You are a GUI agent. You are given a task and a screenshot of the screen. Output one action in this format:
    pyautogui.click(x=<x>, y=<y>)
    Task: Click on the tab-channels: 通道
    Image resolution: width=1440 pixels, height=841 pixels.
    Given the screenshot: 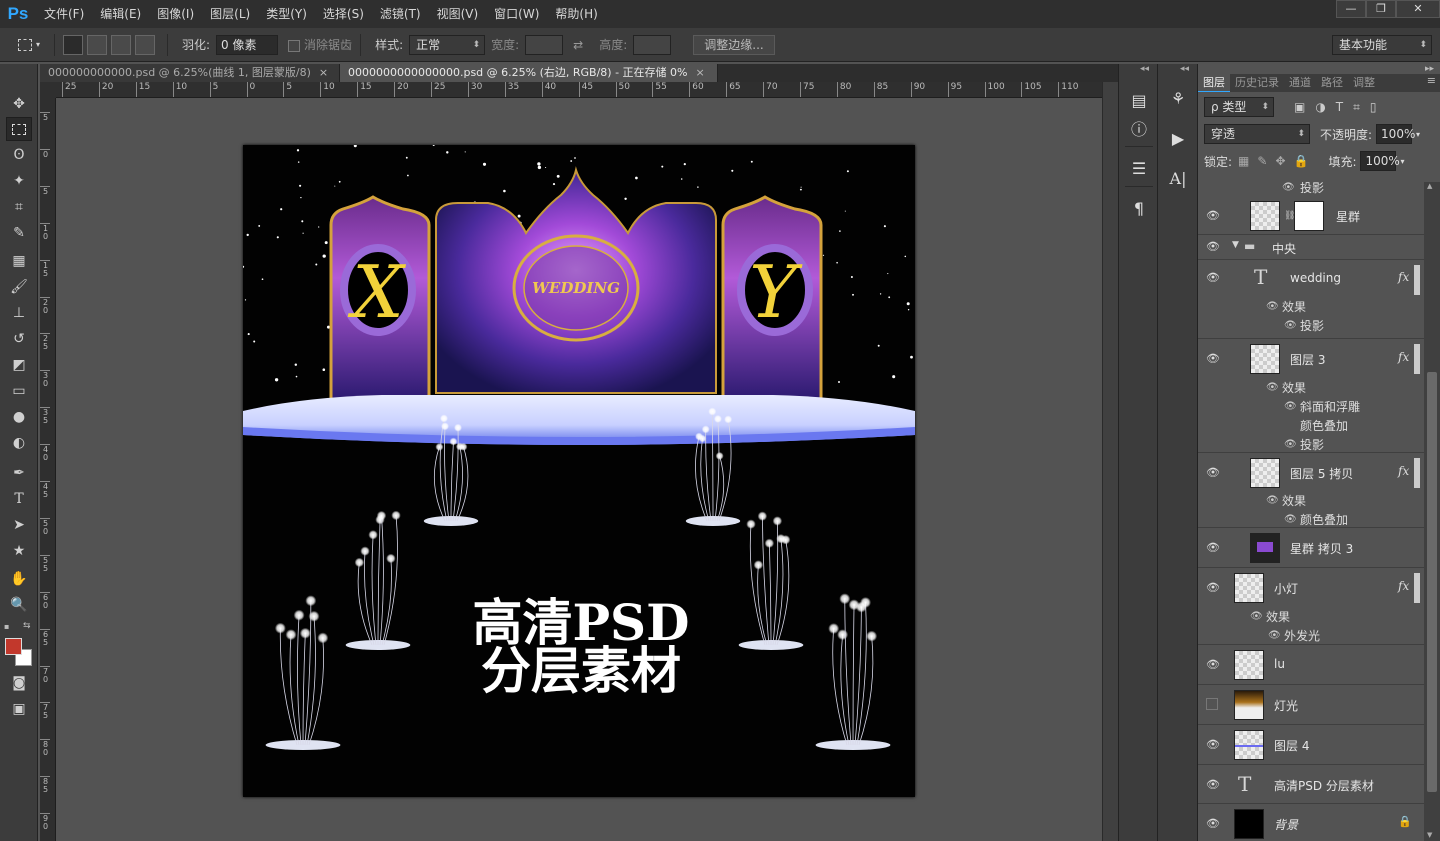 What is the action you would take?
    pyautogui.click(x=1300, y=83)
    